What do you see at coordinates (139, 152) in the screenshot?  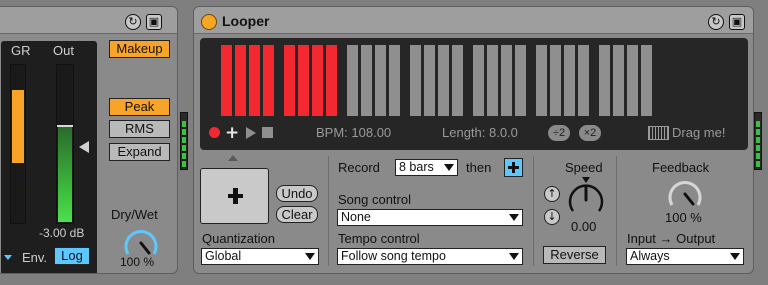 I see `expand-button: Expand` at bounding box center [139, 152].